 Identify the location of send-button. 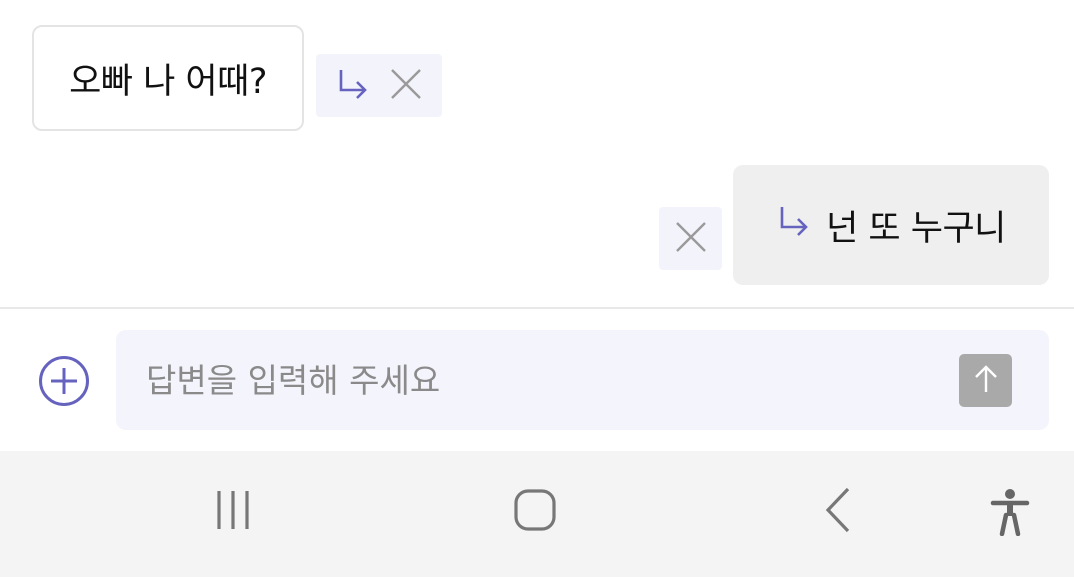
(985, 380).